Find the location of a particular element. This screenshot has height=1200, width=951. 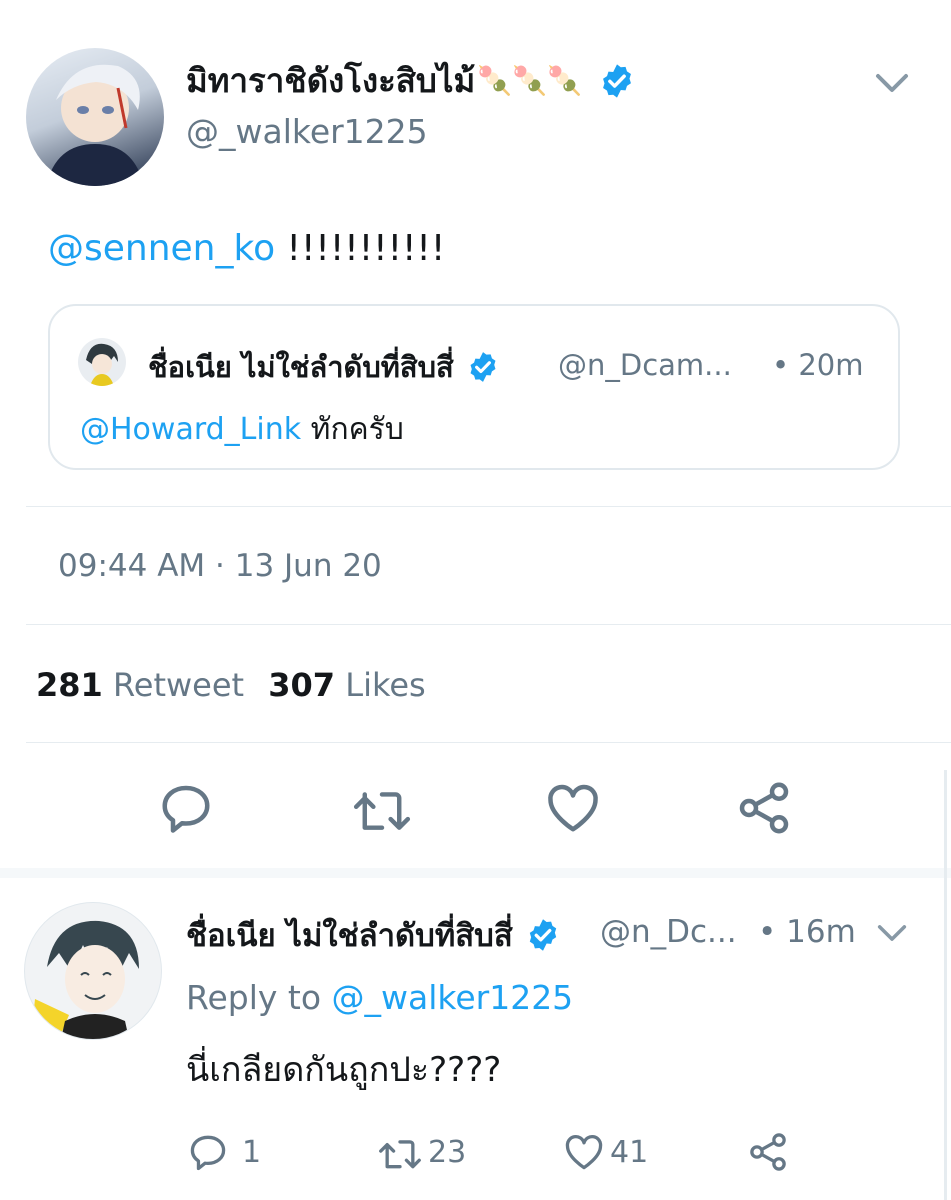

quoted-name-text: ชื่อเนีย ไม่ใช่ลำดับที่สิบสี่ is located at coordinates (301, 367).